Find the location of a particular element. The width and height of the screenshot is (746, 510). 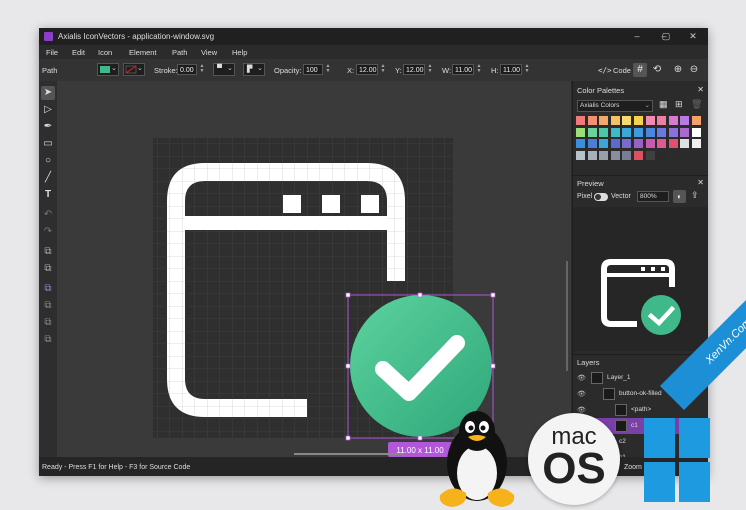

width-input: 11.00 is located at coordinates (463, 69).